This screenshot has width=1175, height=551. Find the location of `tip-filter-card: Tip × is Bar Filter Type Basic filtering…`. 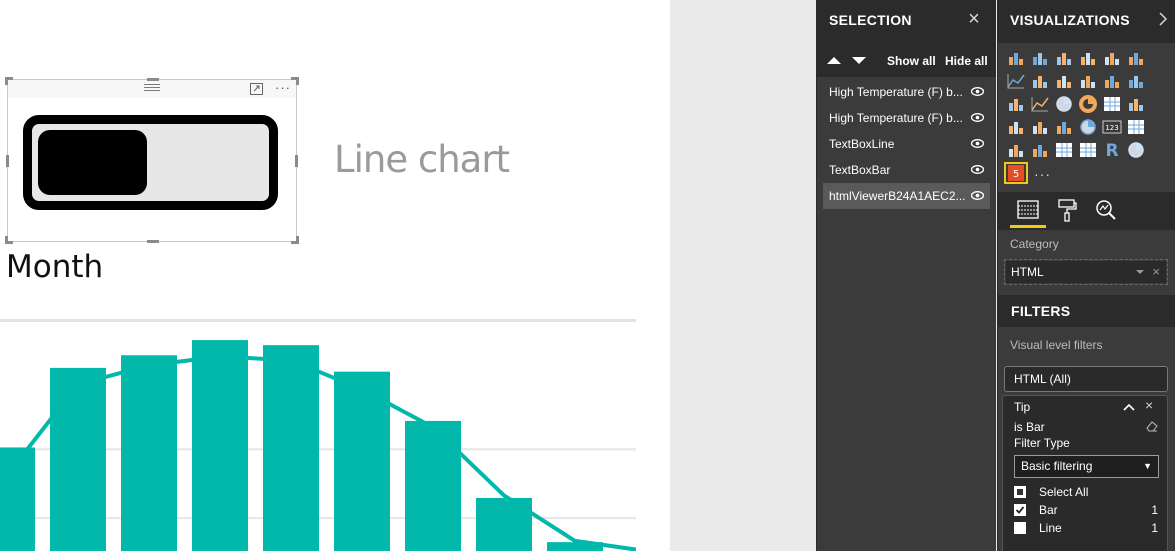

tip-filter-card: Tip × is Bar Filter Type Basic filtering… is located at coordinates (1085, 473).